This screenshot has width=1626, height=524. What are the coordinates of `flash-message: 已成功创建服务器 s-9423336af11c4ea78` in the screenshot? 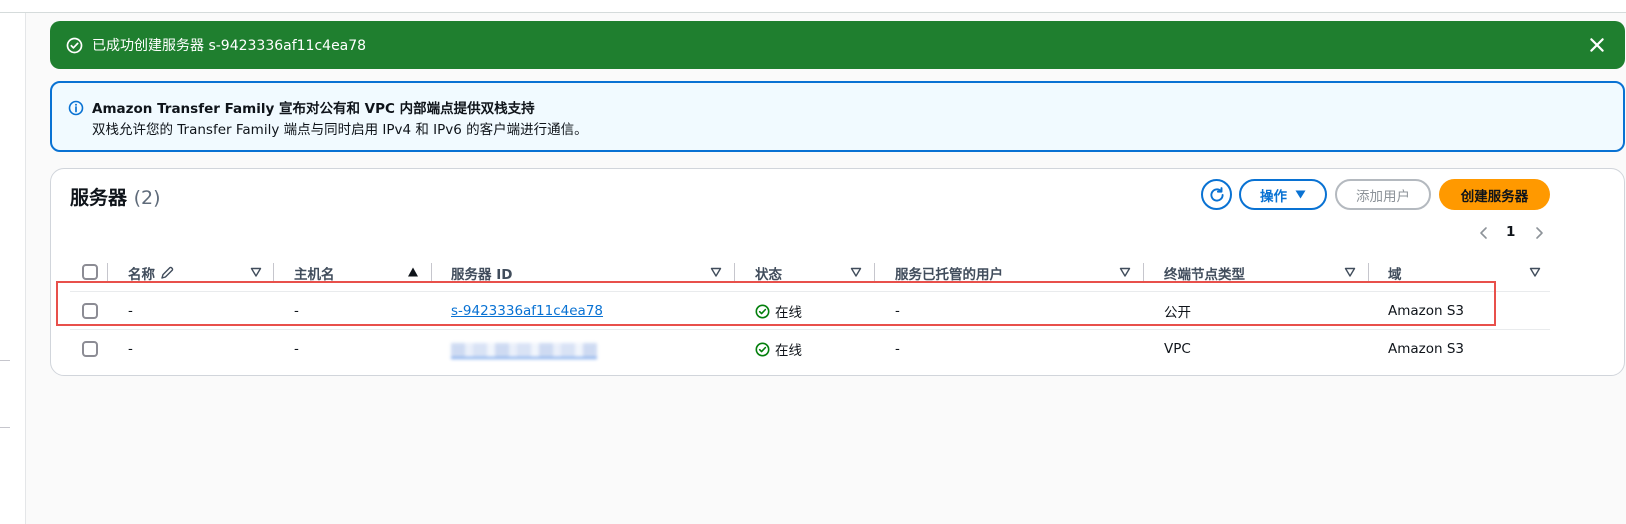 It's located at (229, 46).